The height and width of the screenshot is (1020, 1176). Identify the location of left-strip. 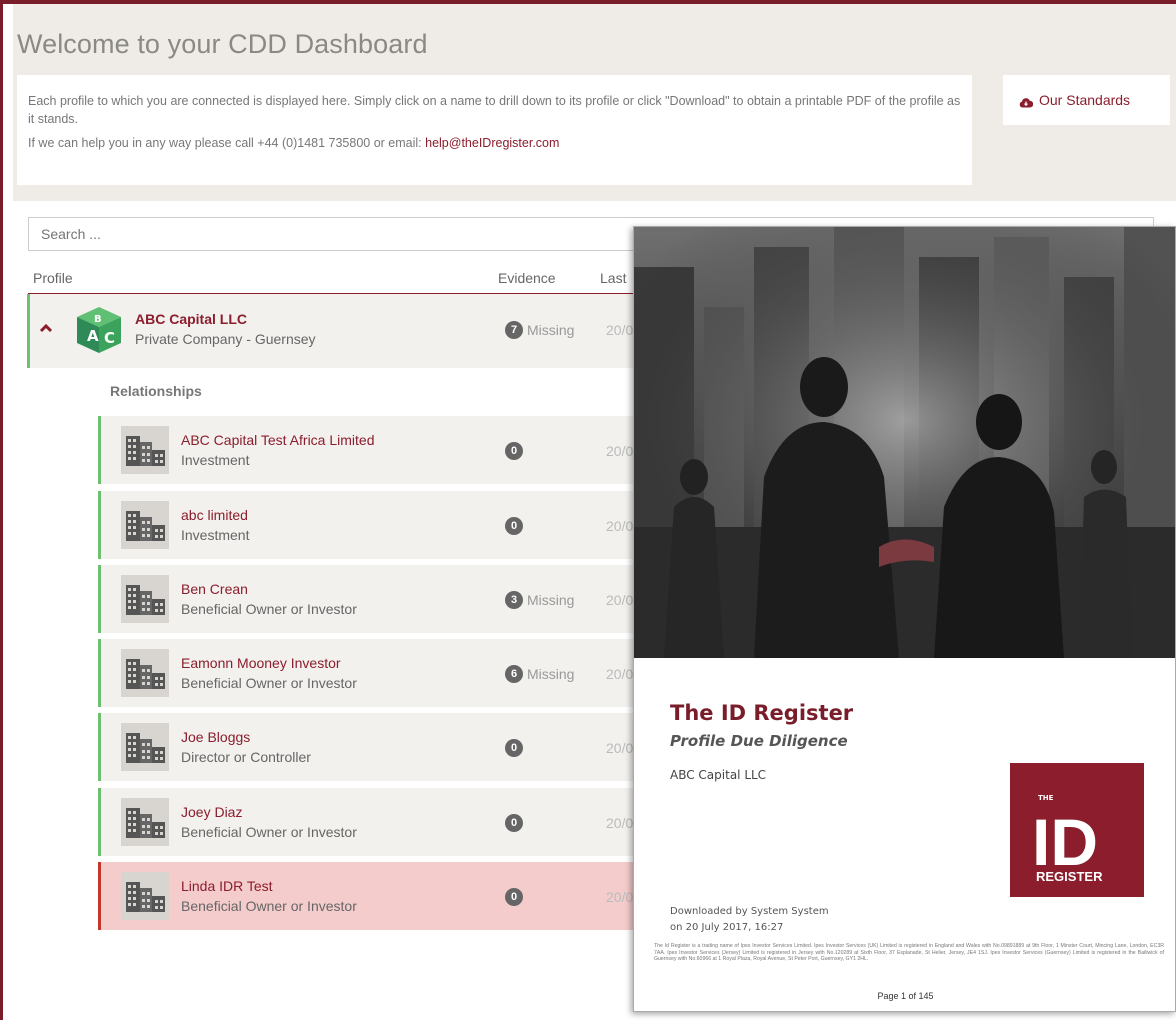
(8, 512).